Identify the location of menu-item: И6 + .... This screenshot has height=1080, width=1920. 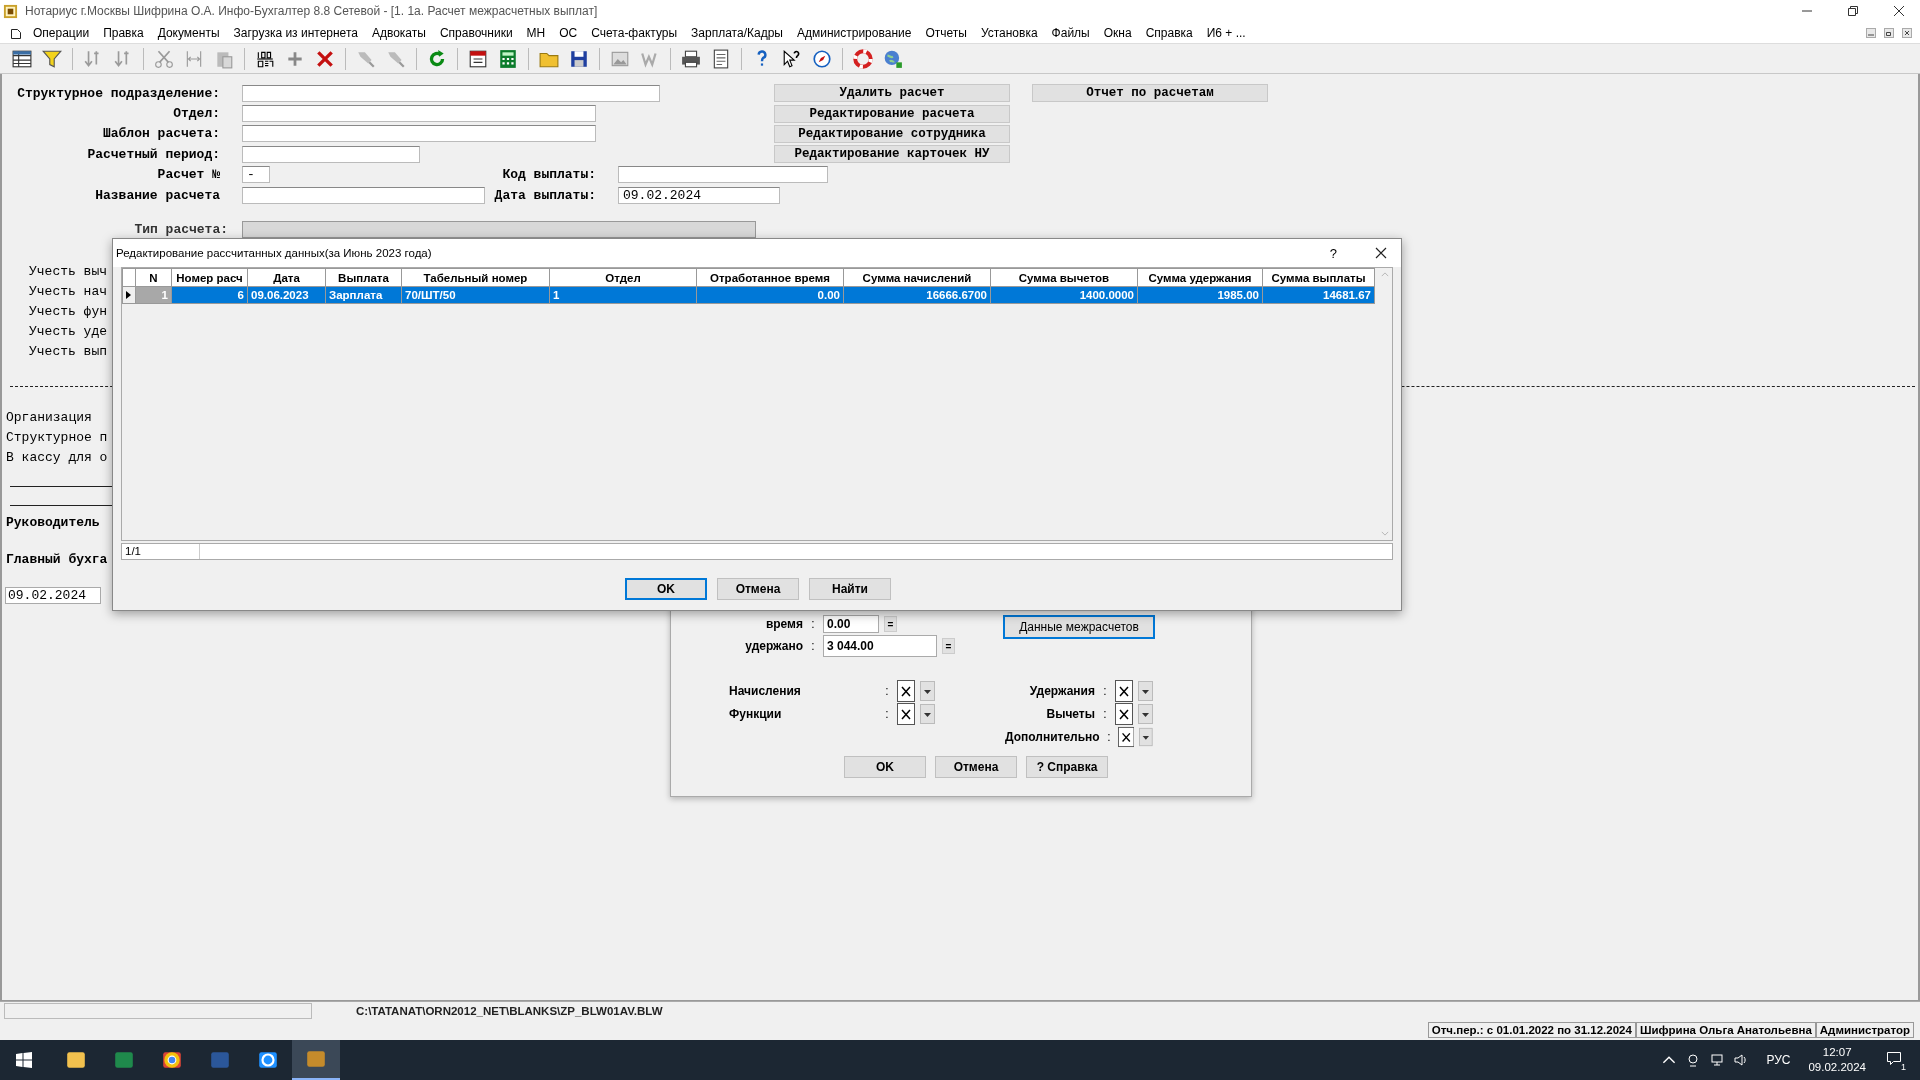
(1226, 32).